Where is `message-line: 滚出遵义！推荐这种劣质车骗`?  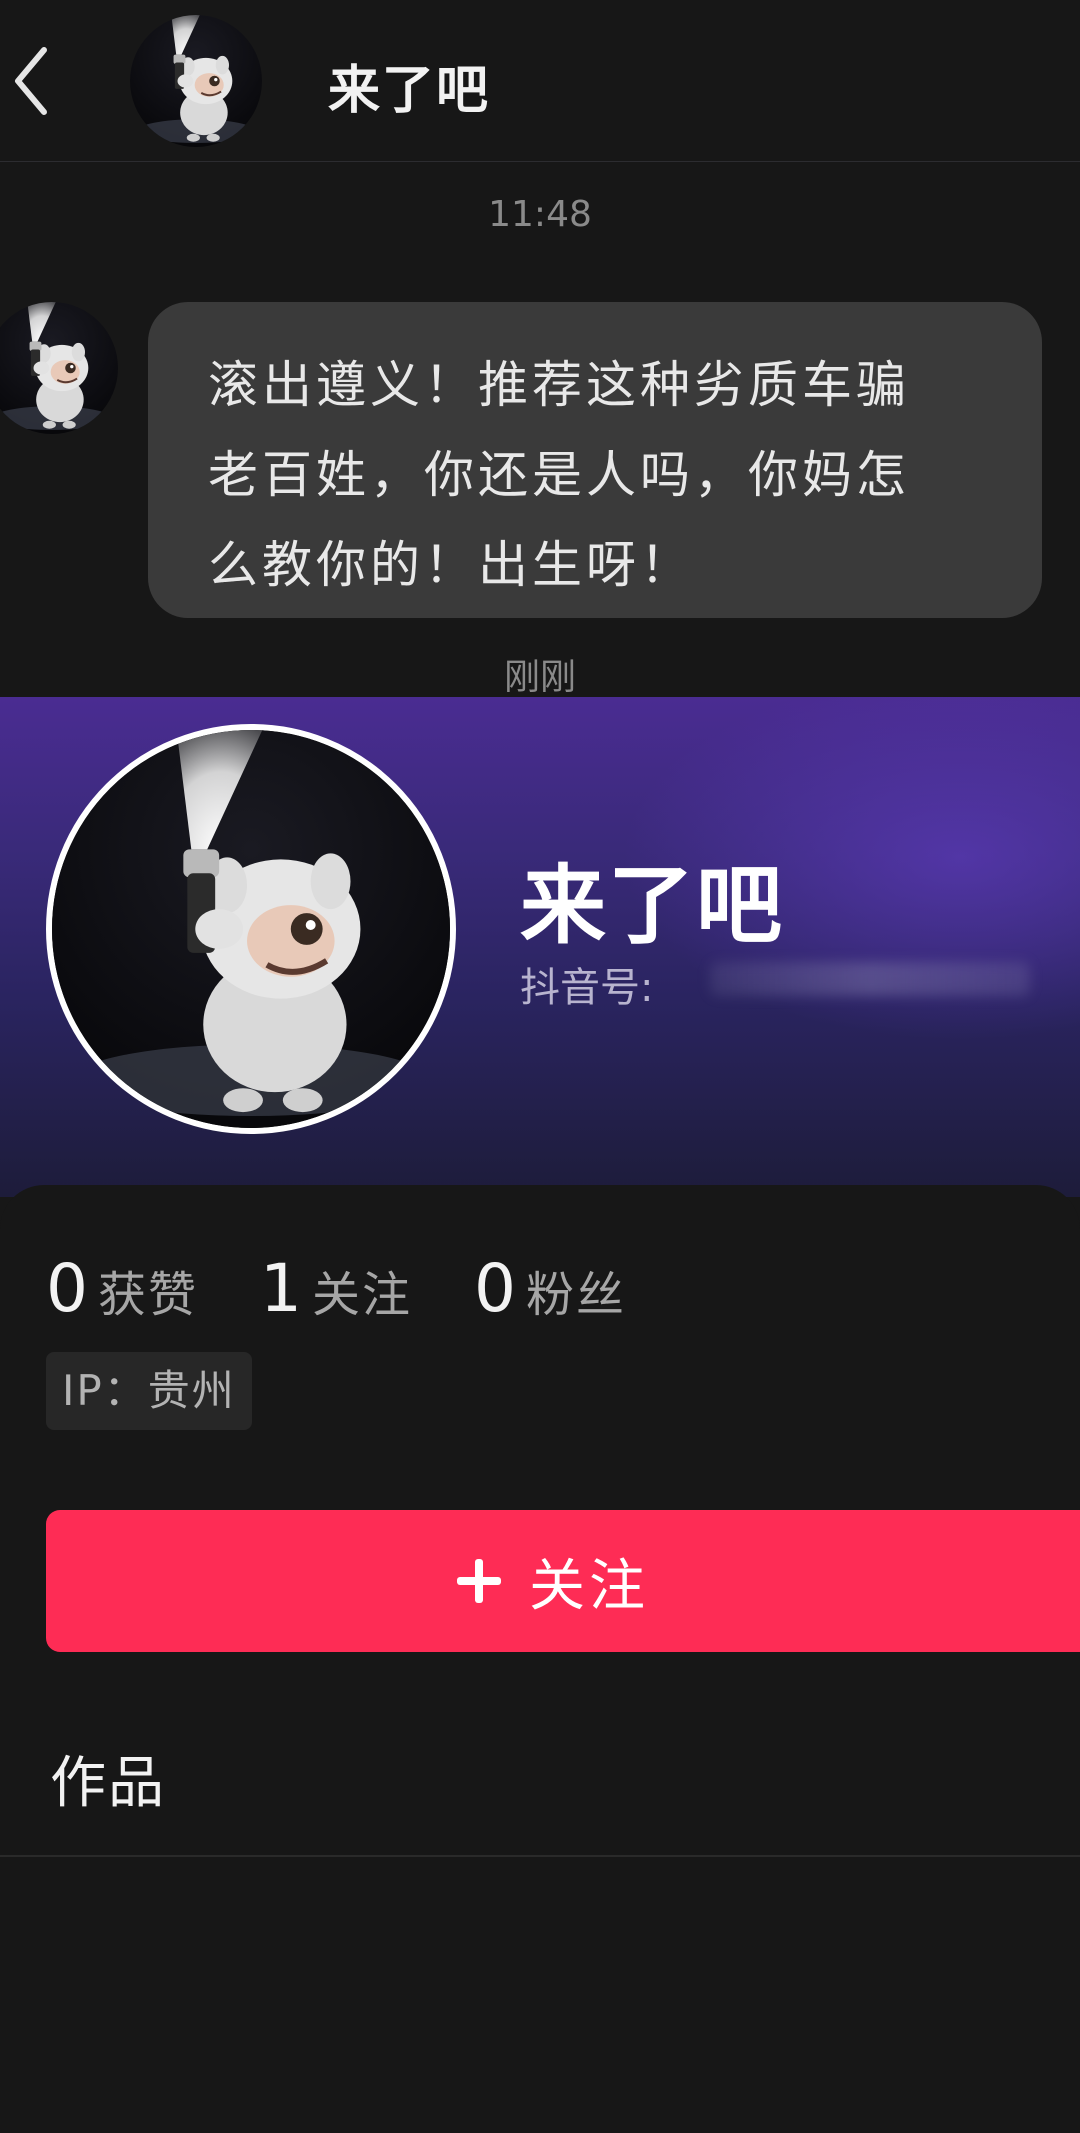 message-line: 滚出遵义！推荐这种劣质车骗 is located at coordinates (559, 385).